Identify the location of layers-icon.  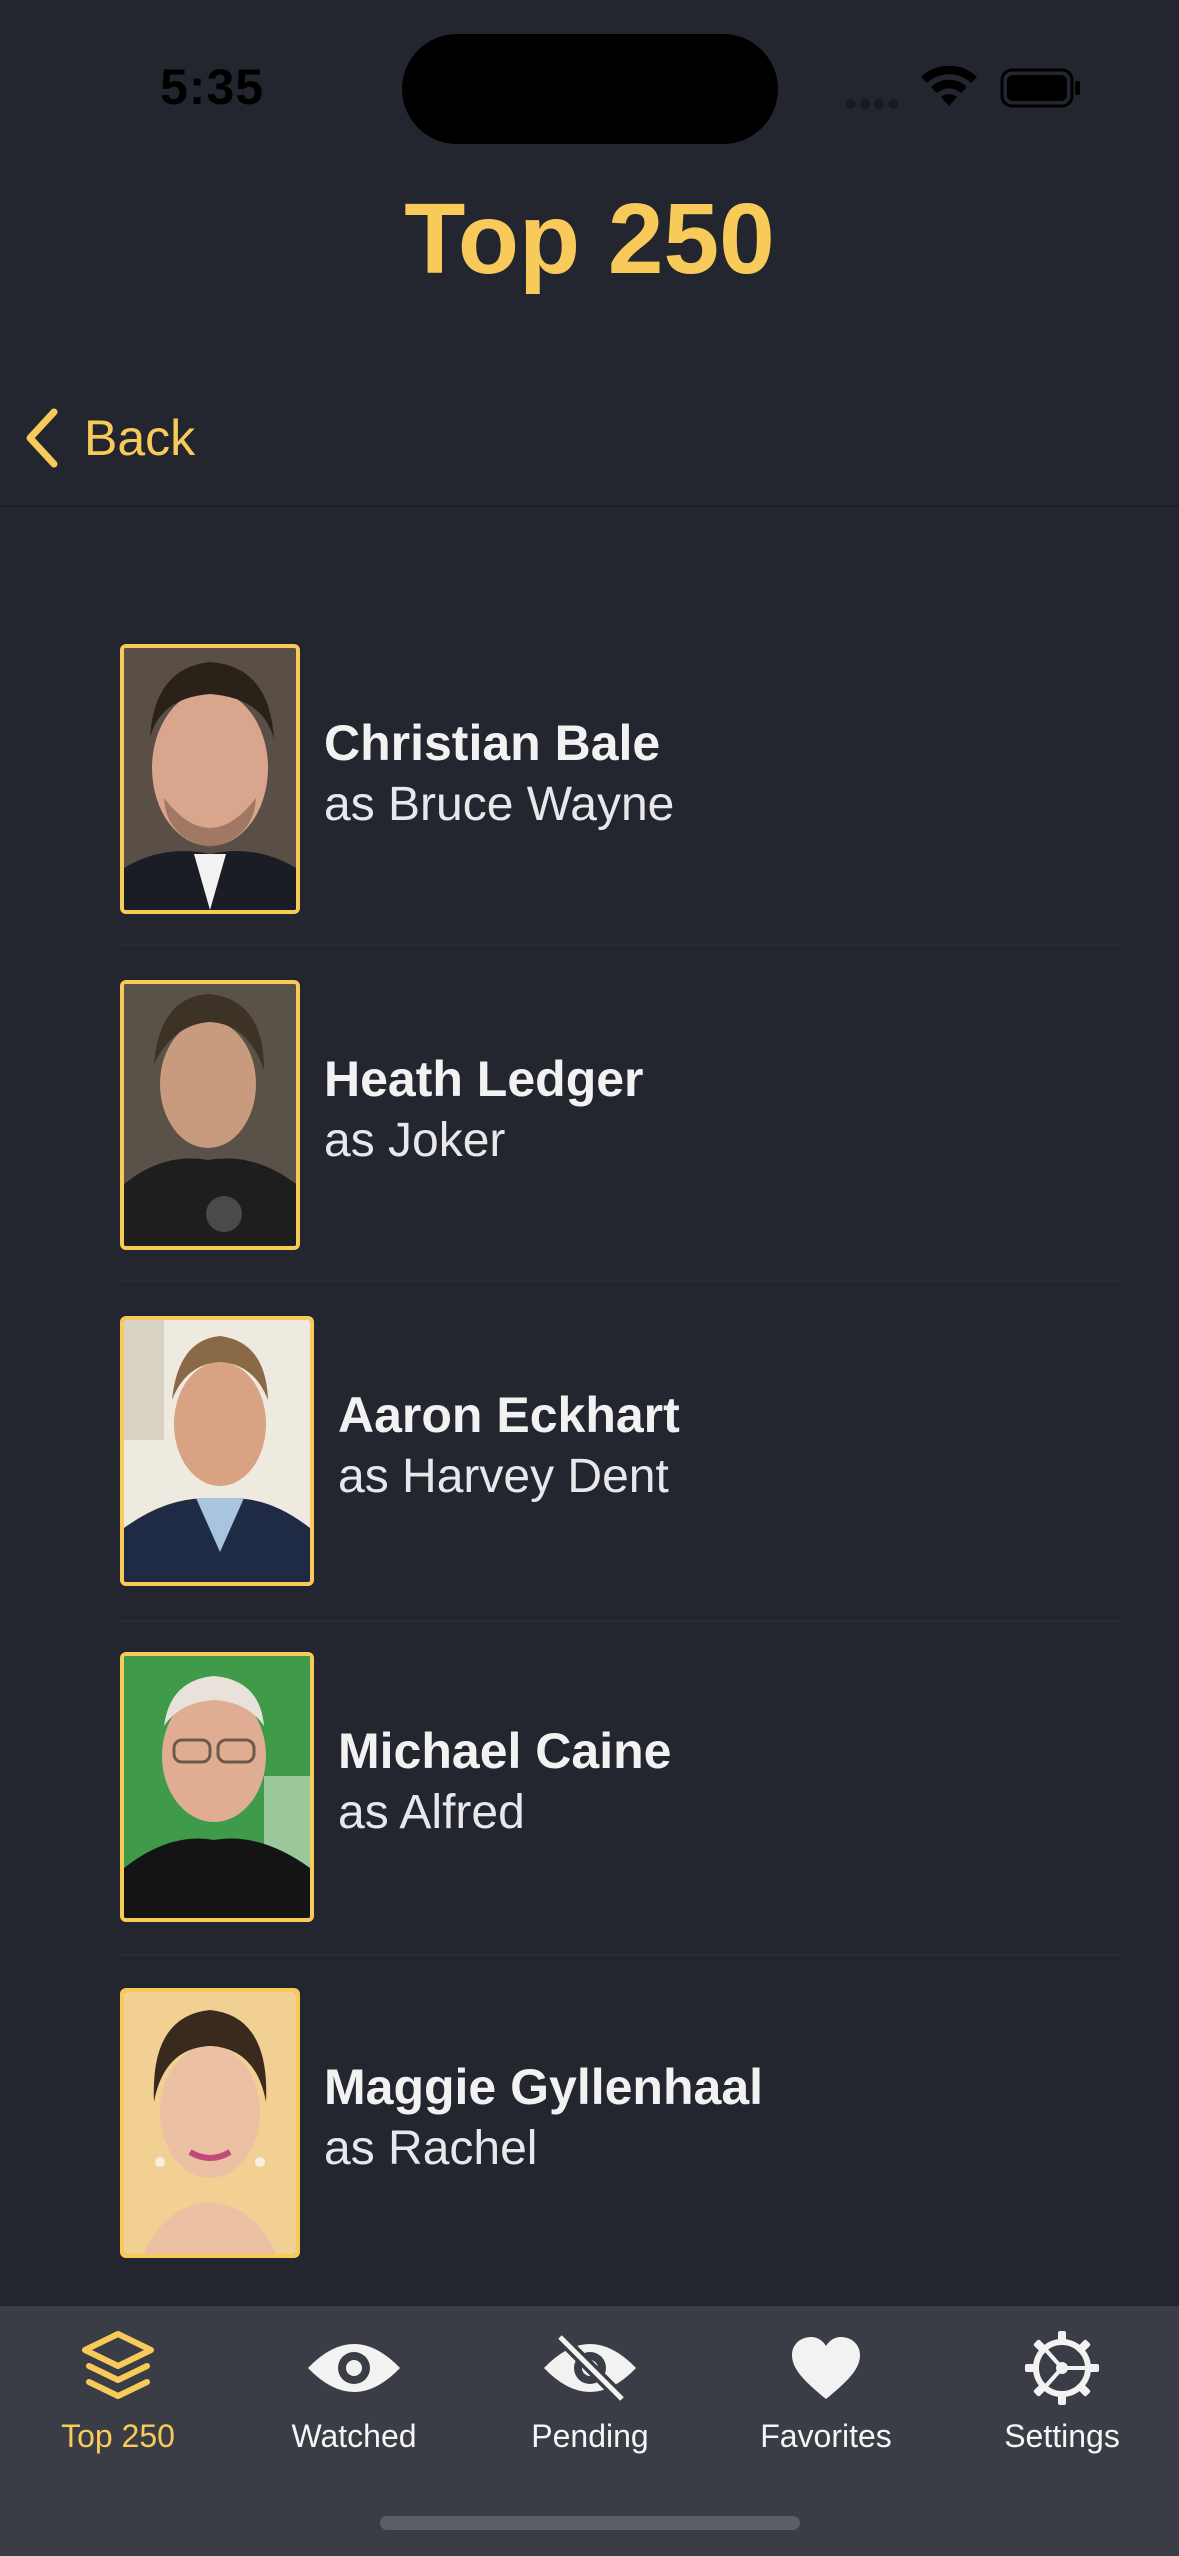
(118, 2368).